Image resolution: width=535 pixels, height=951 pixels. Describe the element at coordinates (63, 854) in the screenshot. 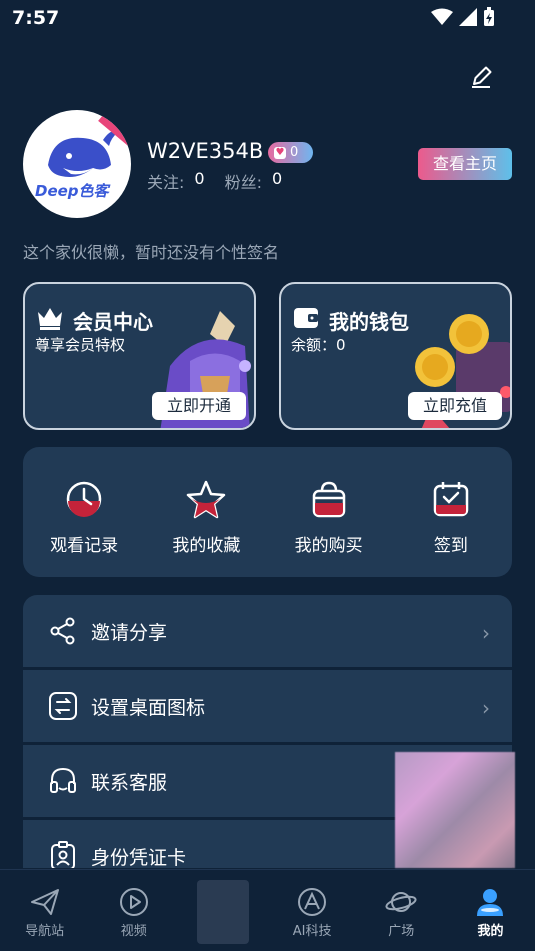

I see `id-card-icon` at that location.